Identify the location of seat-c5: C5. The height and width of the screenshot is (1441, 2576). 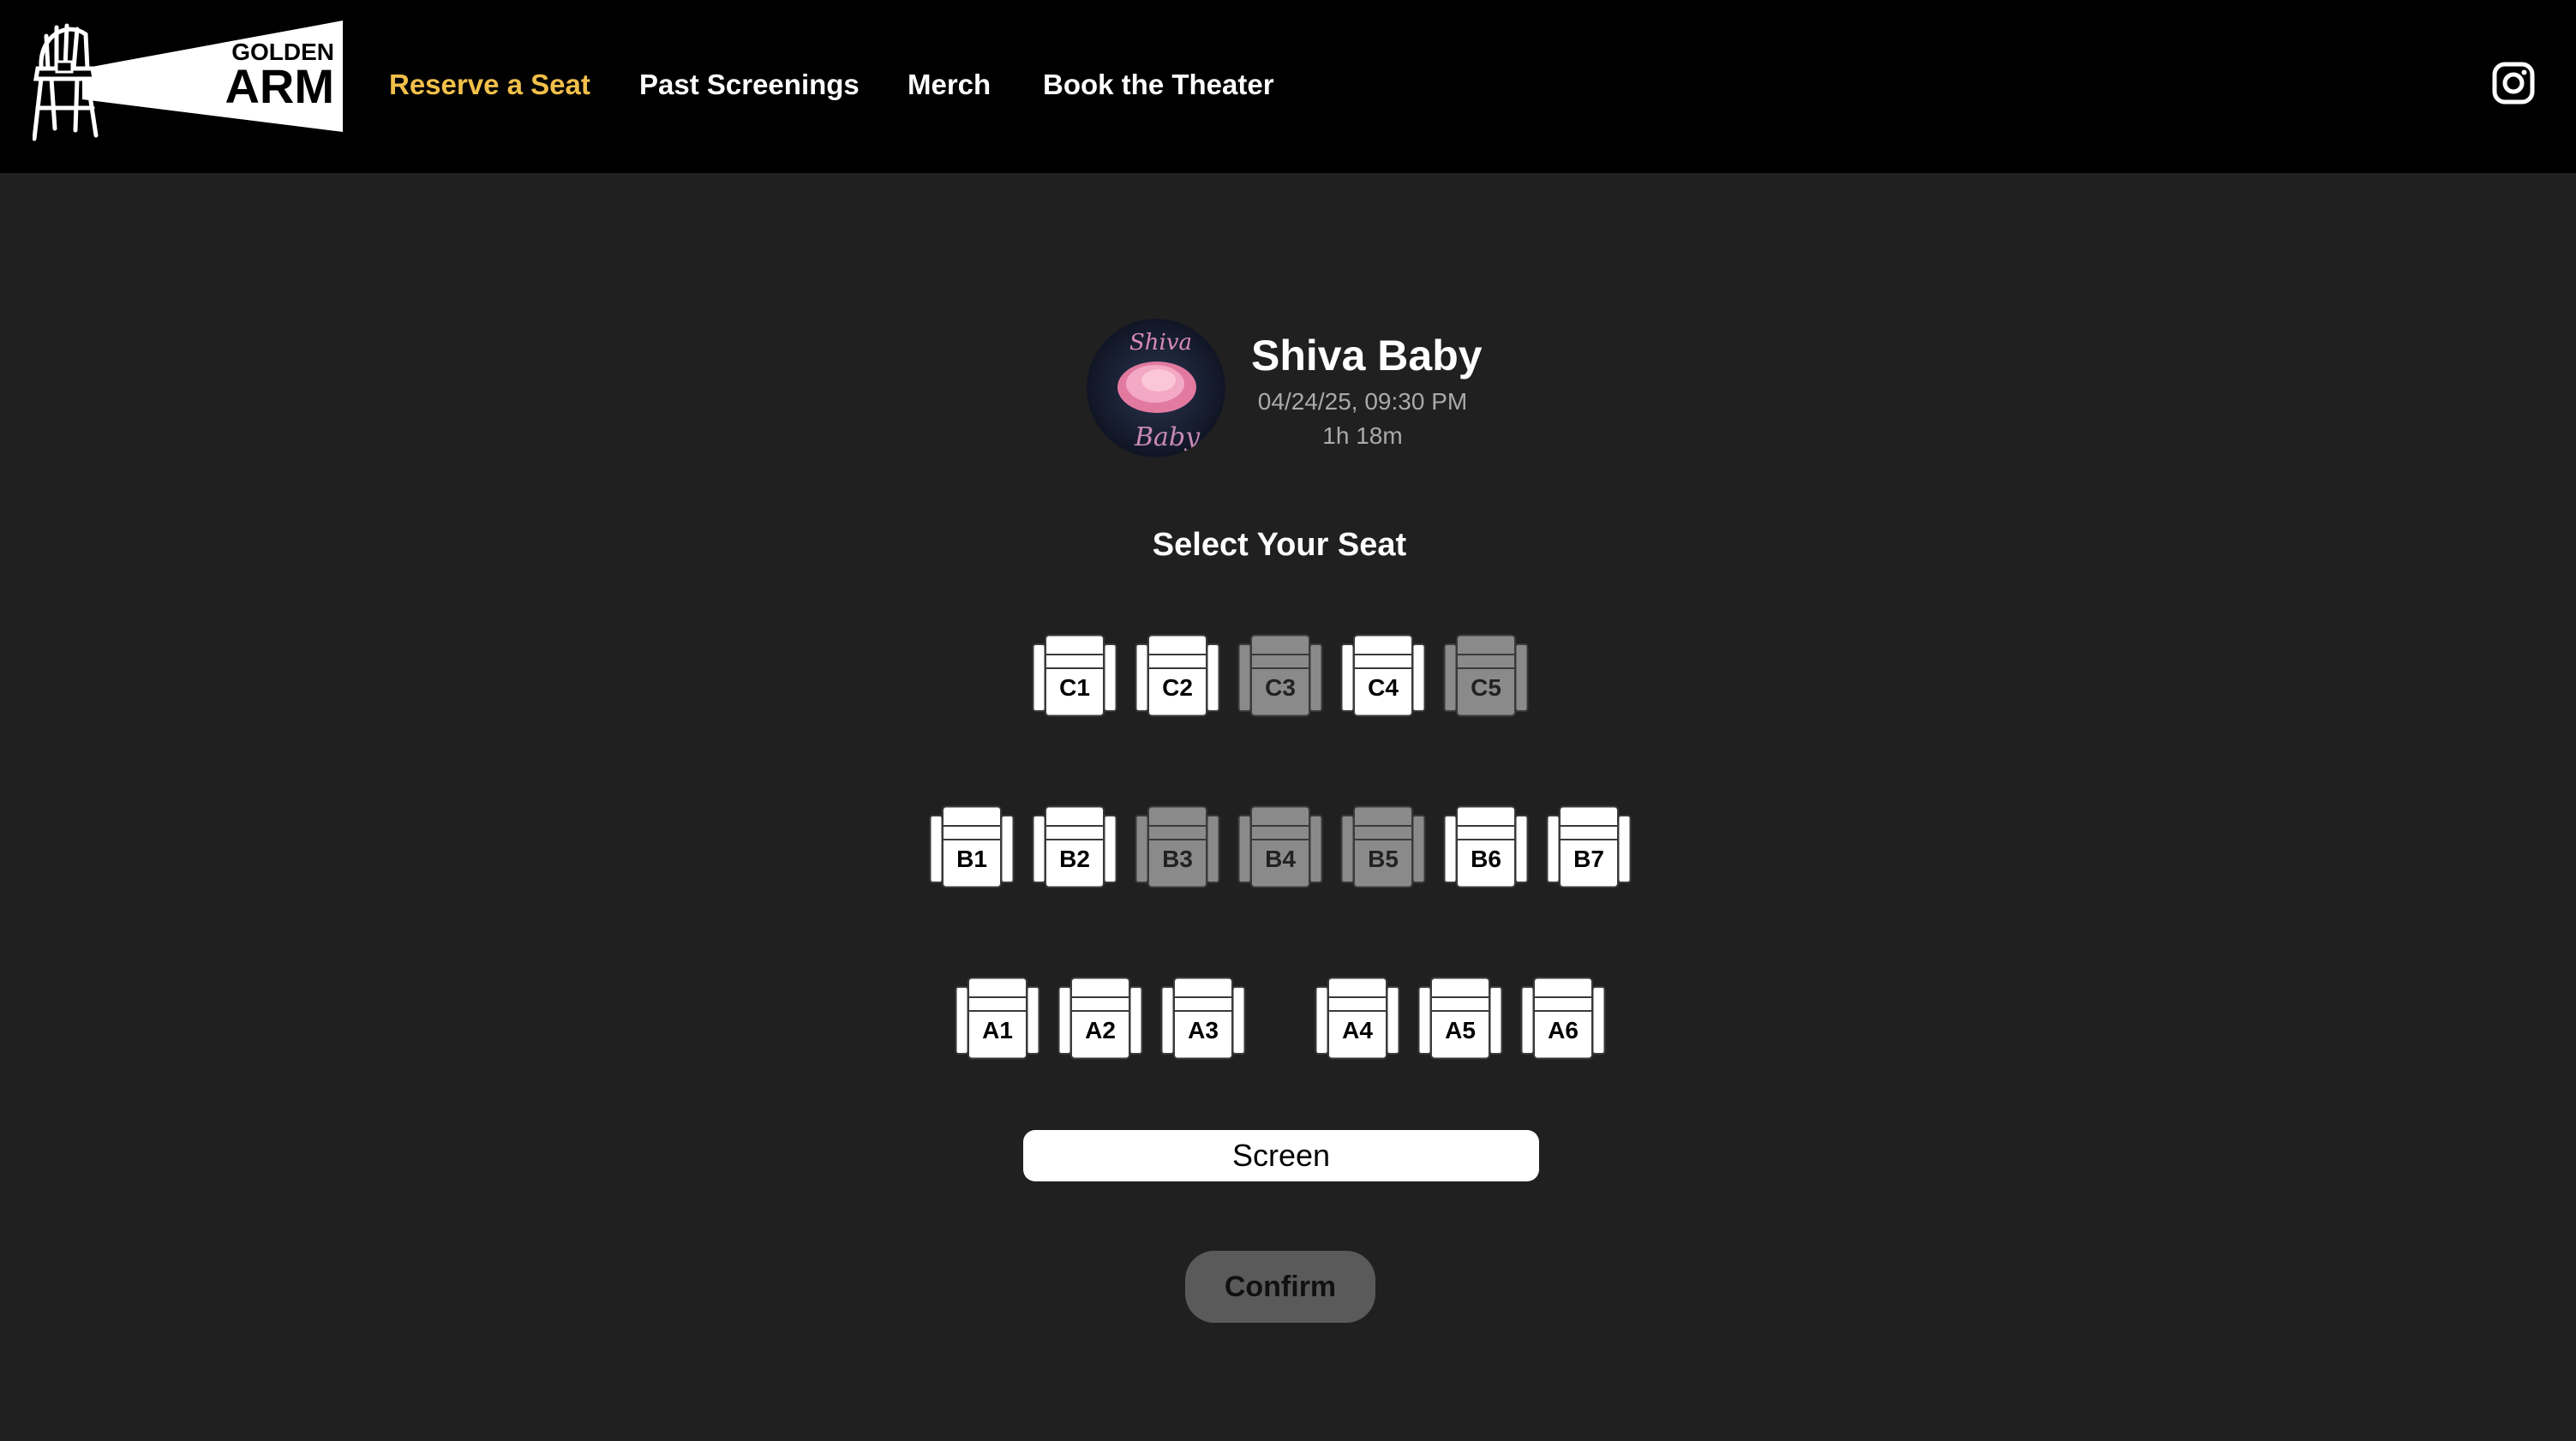
(1486, 676).